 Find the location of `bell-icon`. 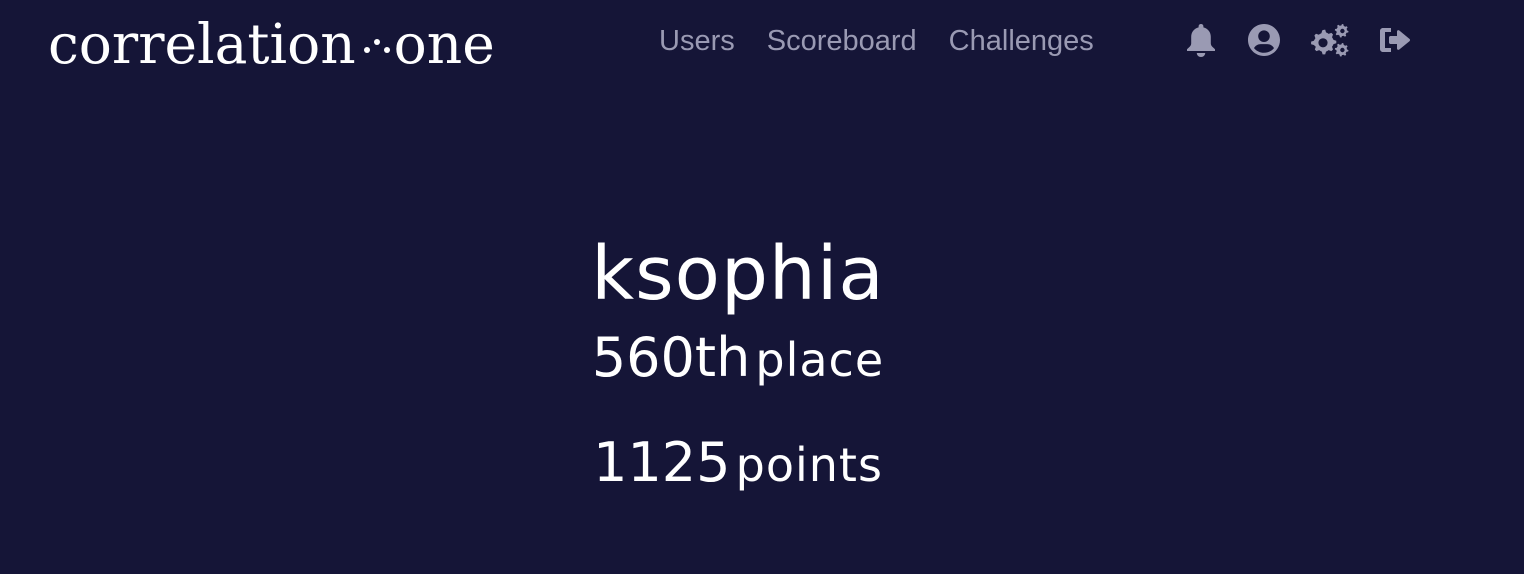

bell-icon is located at coordinates (1201, 40).